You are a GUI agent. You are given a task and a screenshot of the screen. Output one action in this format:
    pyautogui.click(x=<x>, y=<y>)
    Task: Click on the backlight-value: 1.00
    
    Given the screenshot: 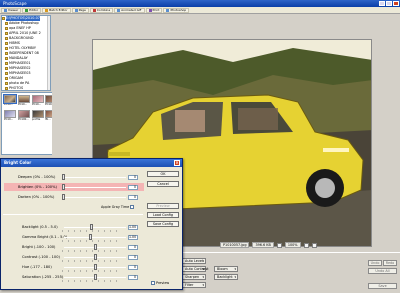 What is the action you would take?
    pyautogui.click(x=133, y=227)
    